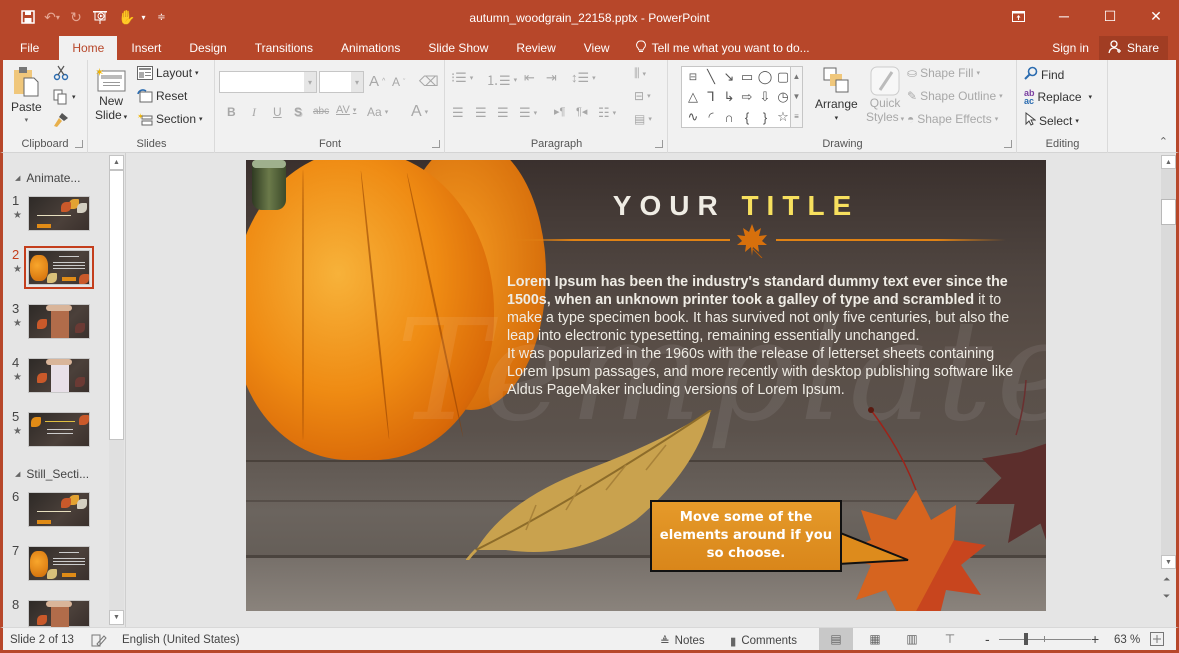 This screenshot has height=653, width=1179. What do you see at coordinates (729, 97) in the screenshot?
I see `shape-elbow-arrow-icon: ↳` at bounding box center [729, 97].